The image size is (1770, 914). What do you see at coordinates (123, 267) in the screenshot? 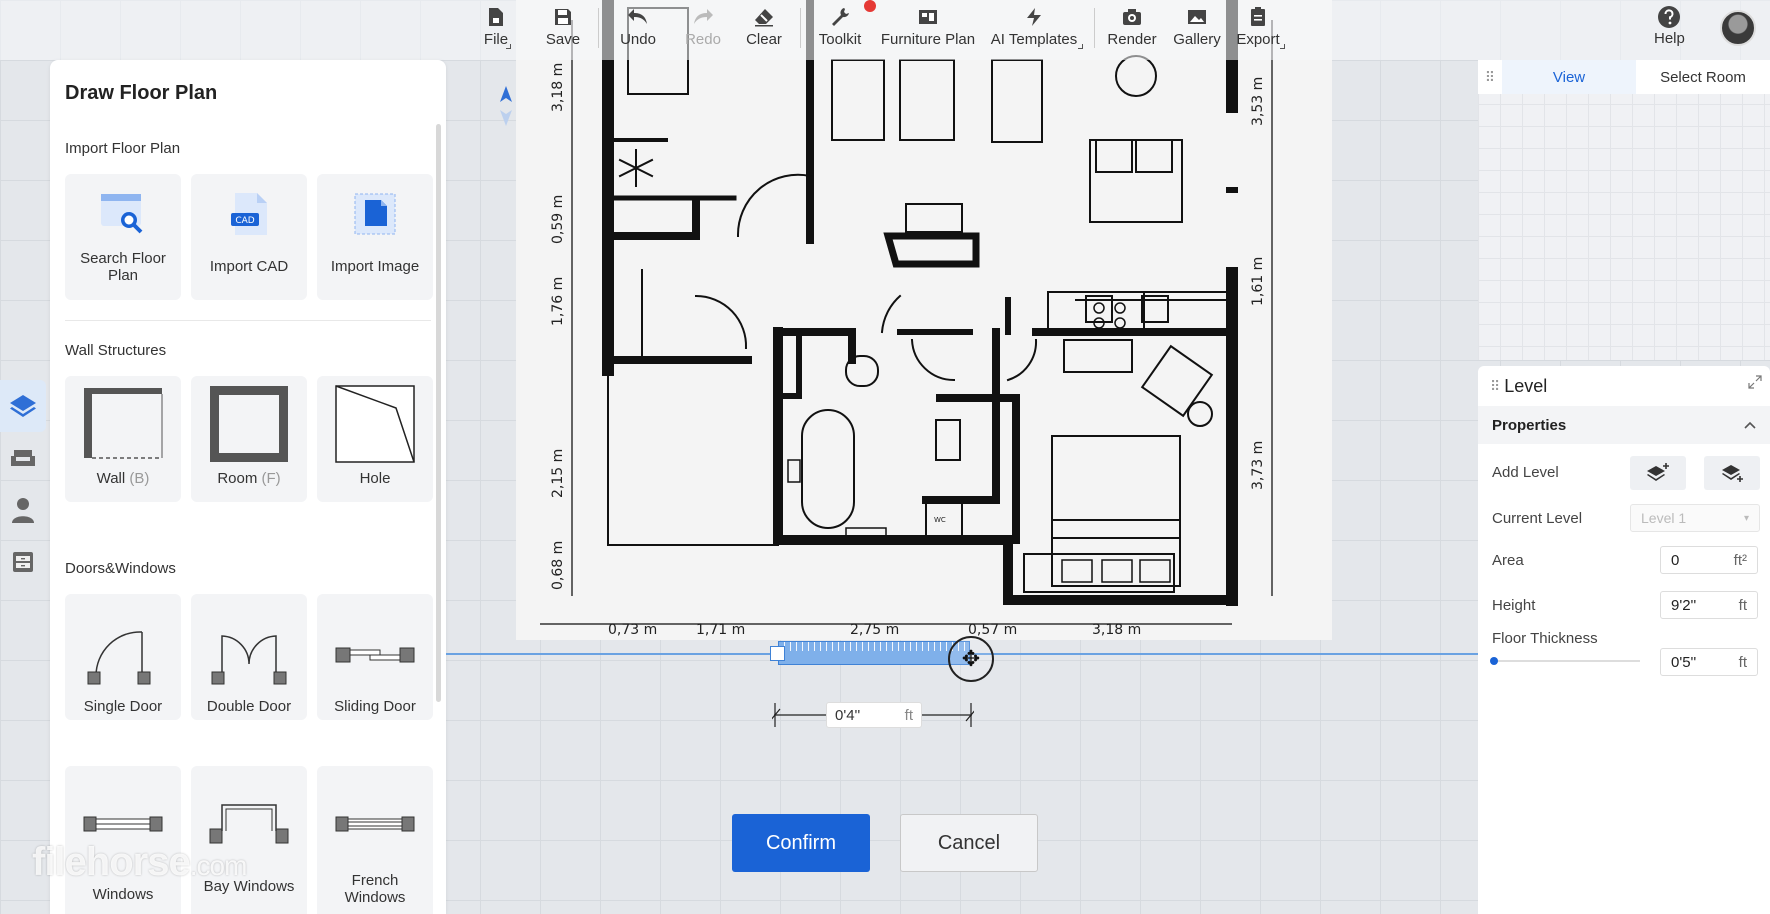
I see `search-floor-plan-label: Search Floor Plan` at bounding box center [123, 267].